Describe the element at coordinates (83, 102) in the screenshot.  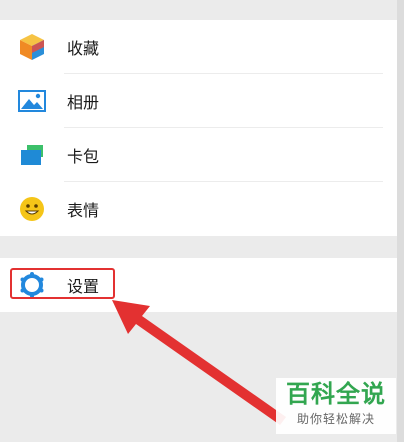
I see `menu-item-label: 相册` at that location.